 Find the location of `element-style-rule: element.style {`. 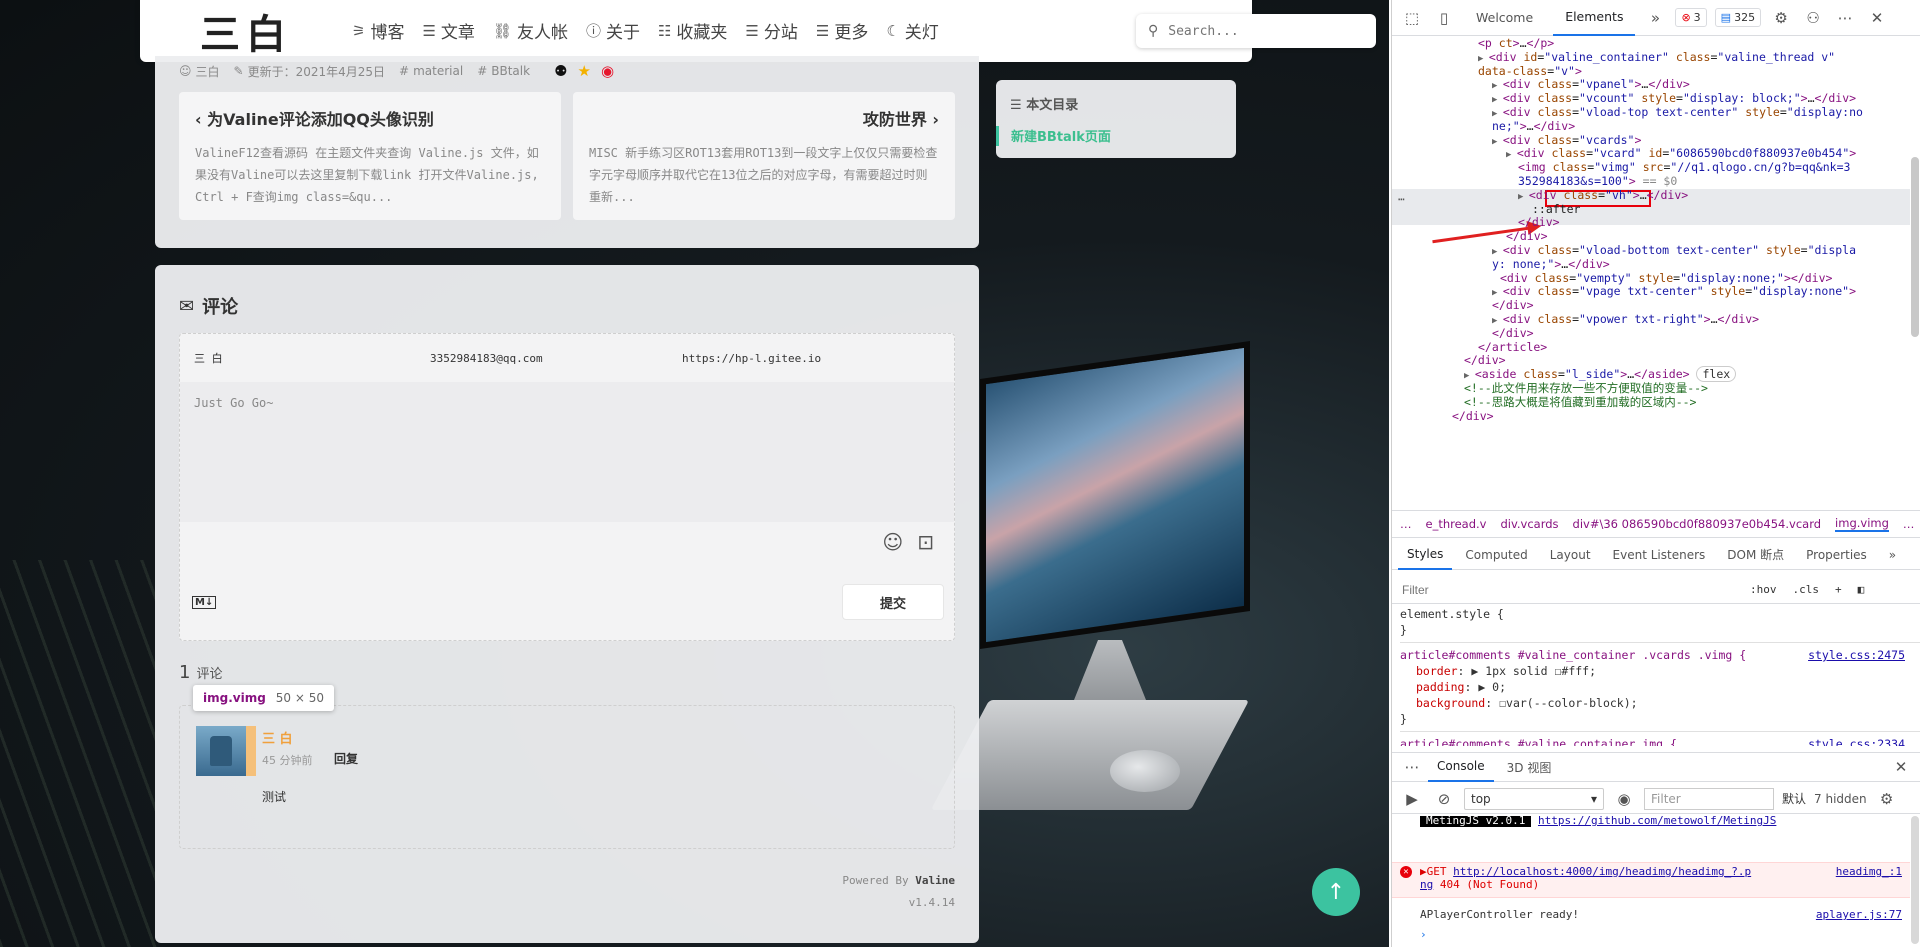

element-style-rule: element.style { is located at coordinates (1660, 614).